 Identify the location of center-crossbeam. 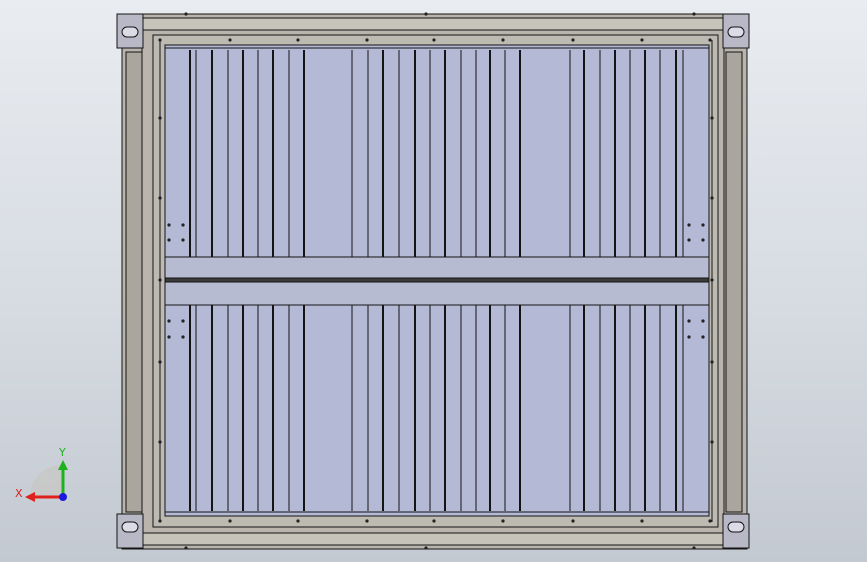
(437, 281).